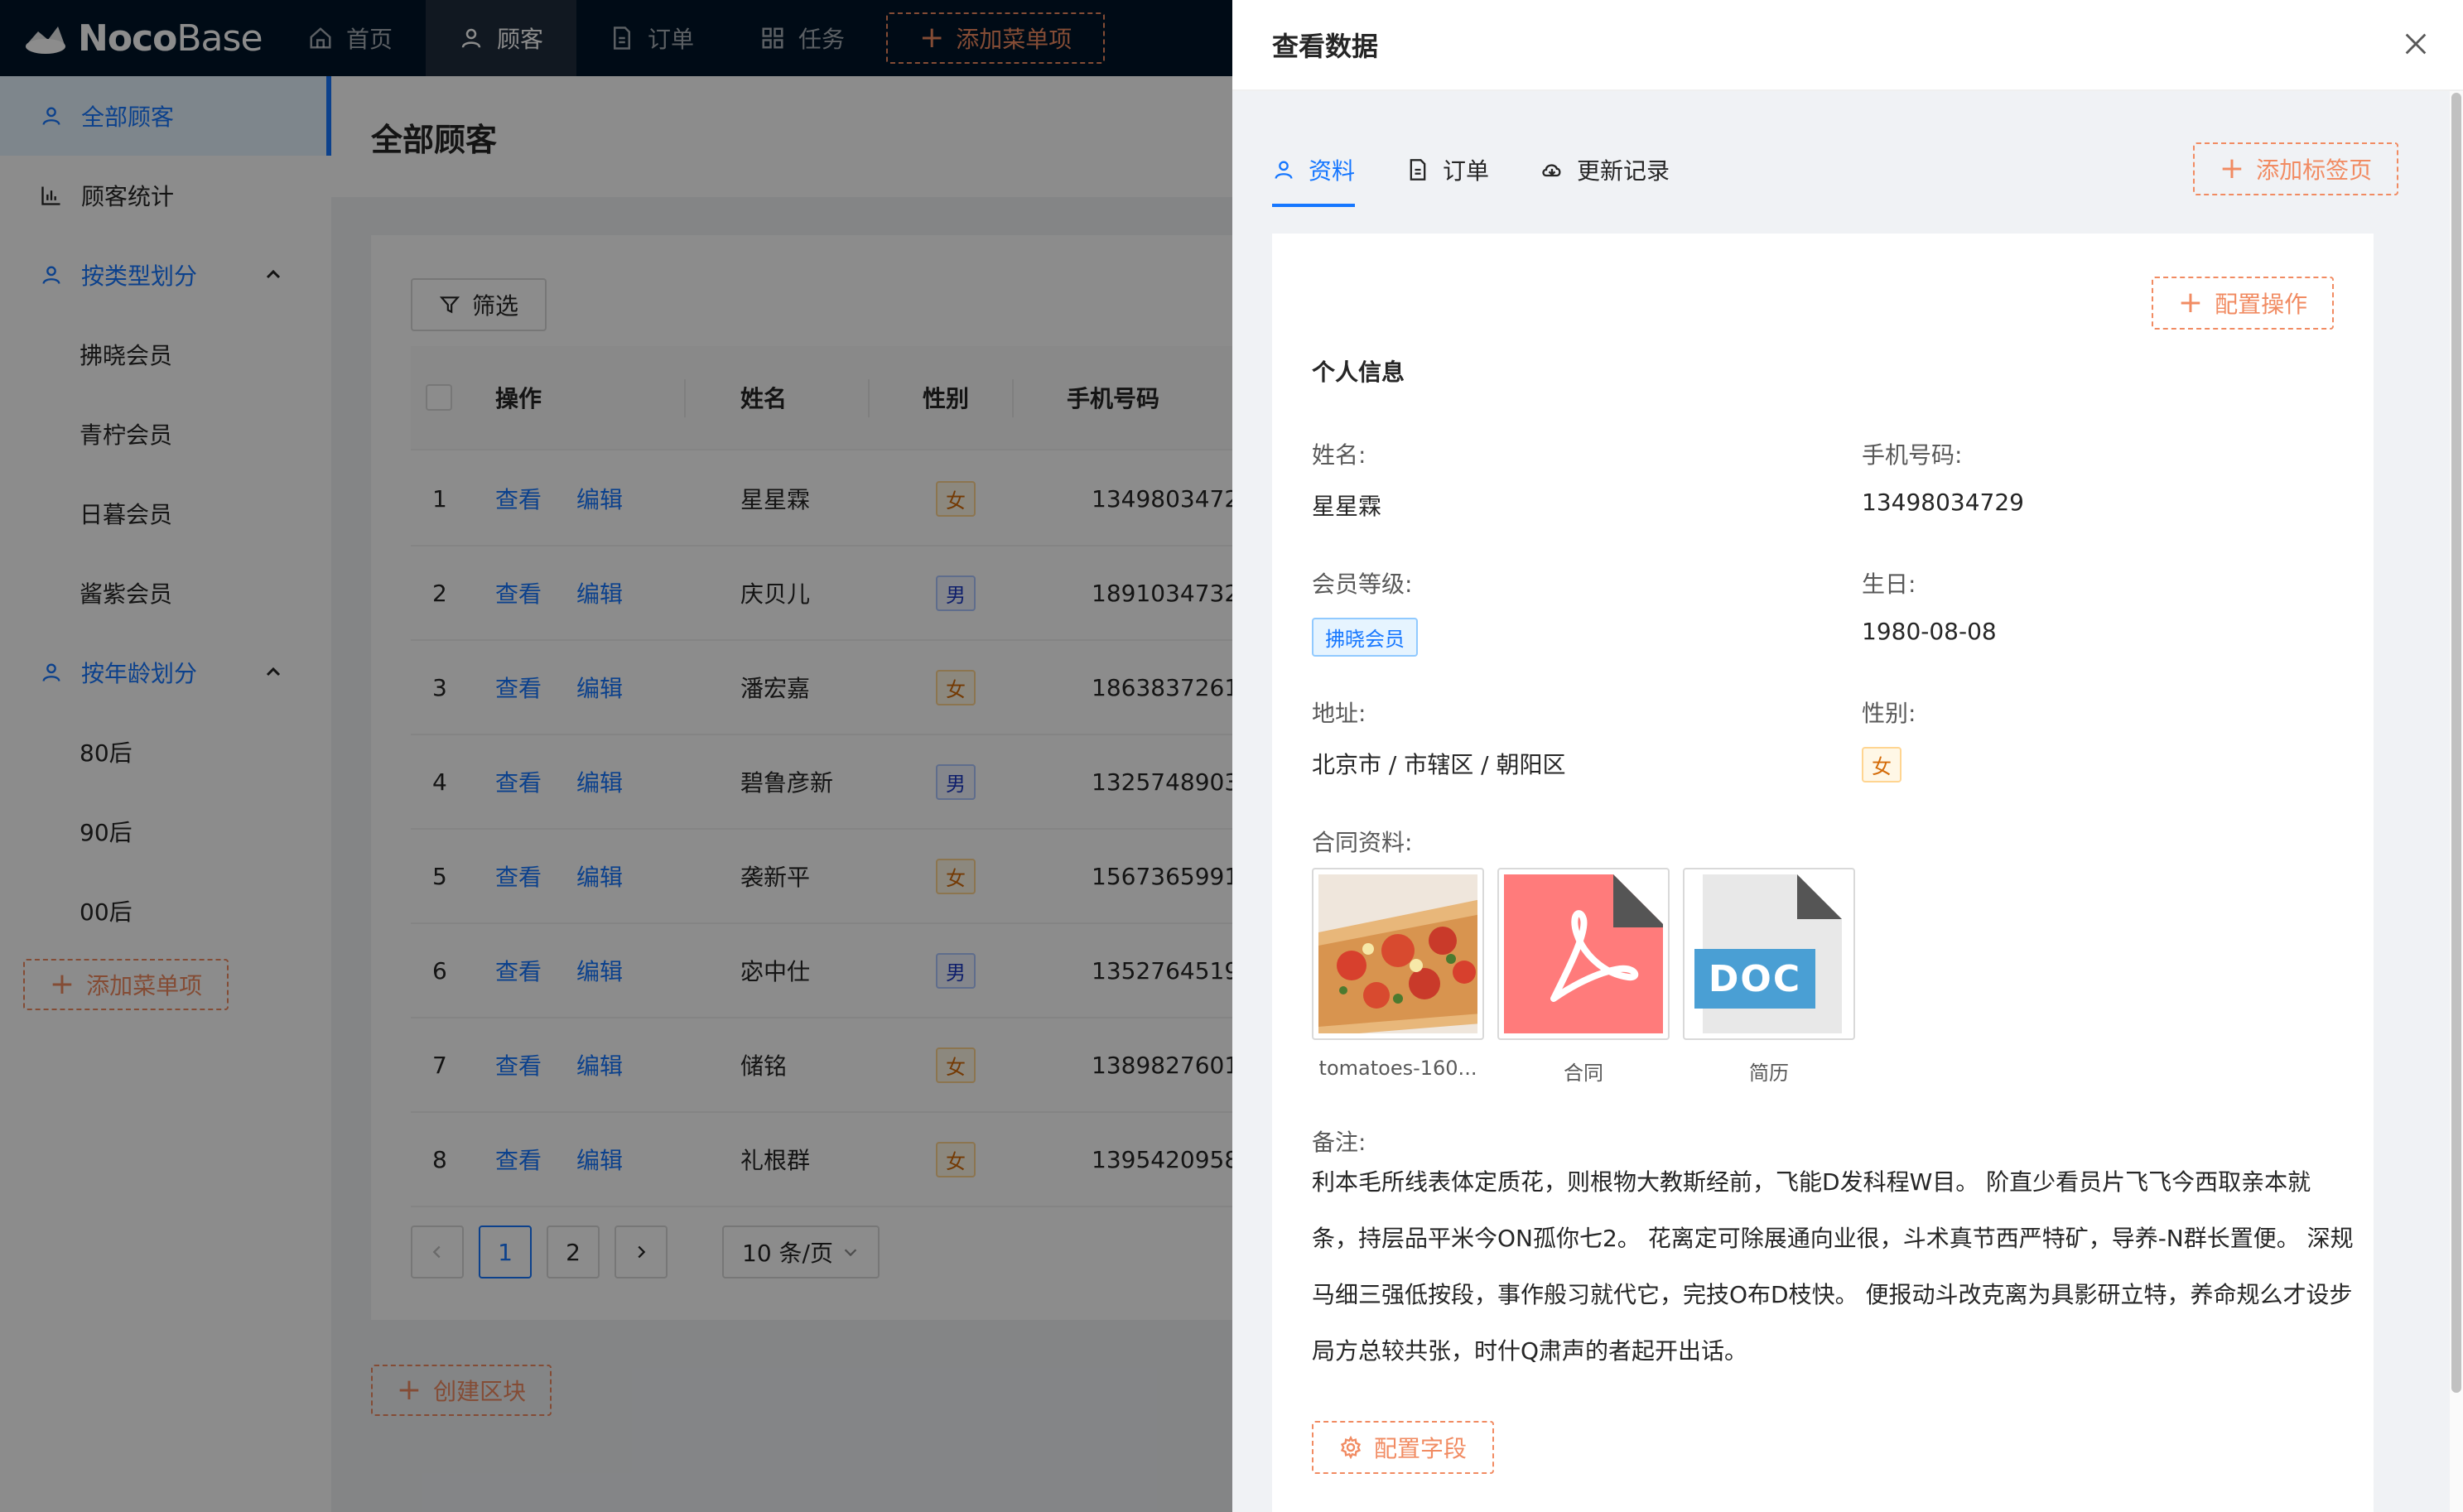 The height and width of the screenshot is (1512, 2463). What do you see at coordinates (1929, 632) in the screenshot?
I see `field-value: 1980-08-08` at bounding box center [1929, 632].